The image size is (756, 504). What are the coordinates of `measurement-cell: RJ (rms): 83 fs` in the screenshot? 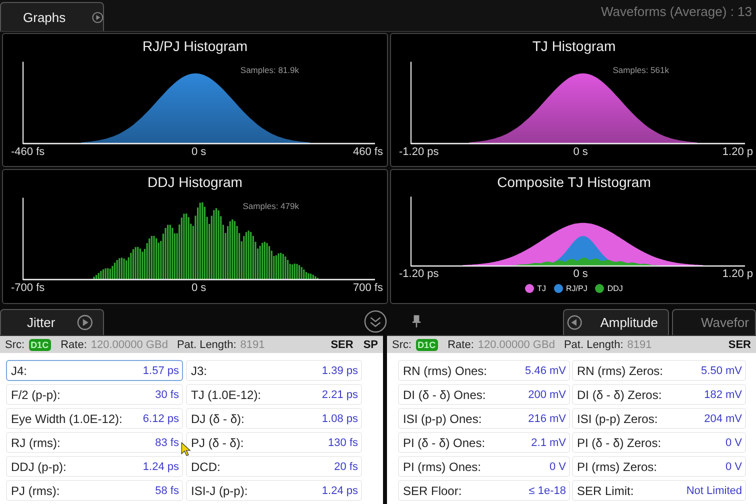 It's located at (94, 442).